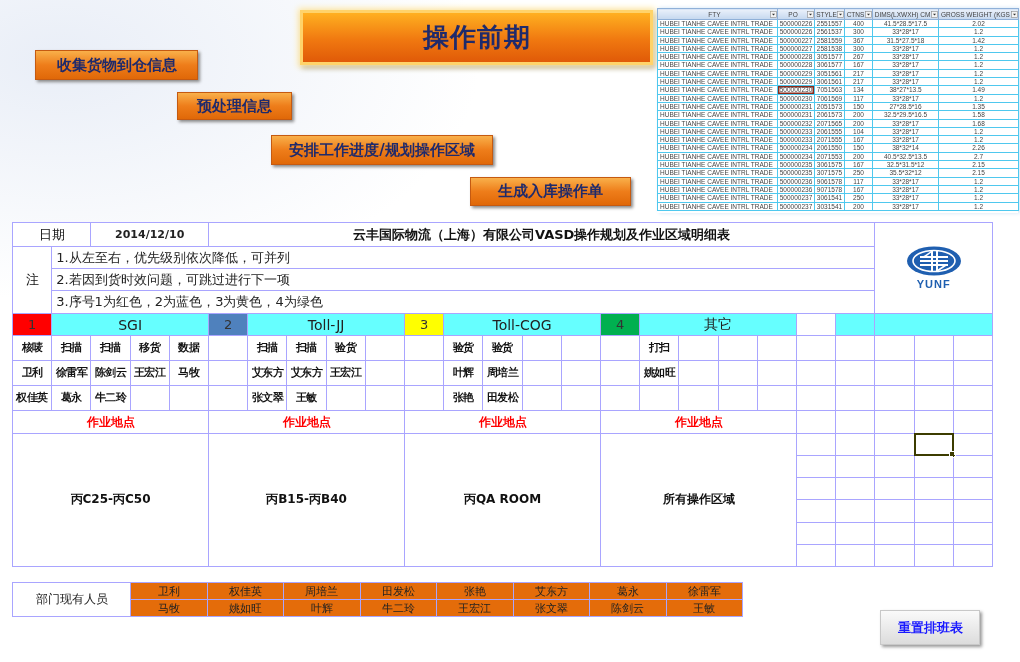  What do you see at coordinates (718, 324) in the screenshot?
I see `group-name: 其它` at bounding box center [718, 324].